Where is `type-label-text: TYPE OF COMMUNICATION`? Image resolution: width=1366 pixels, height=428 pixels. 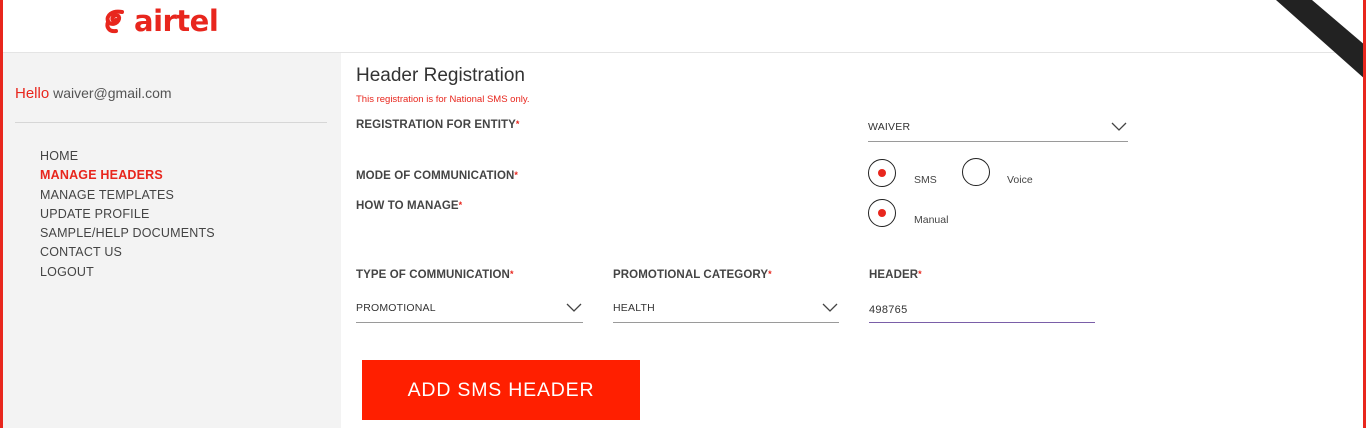
type-label-text: TYPE OF COMMUNICATION is located at coordinates (433, 275).